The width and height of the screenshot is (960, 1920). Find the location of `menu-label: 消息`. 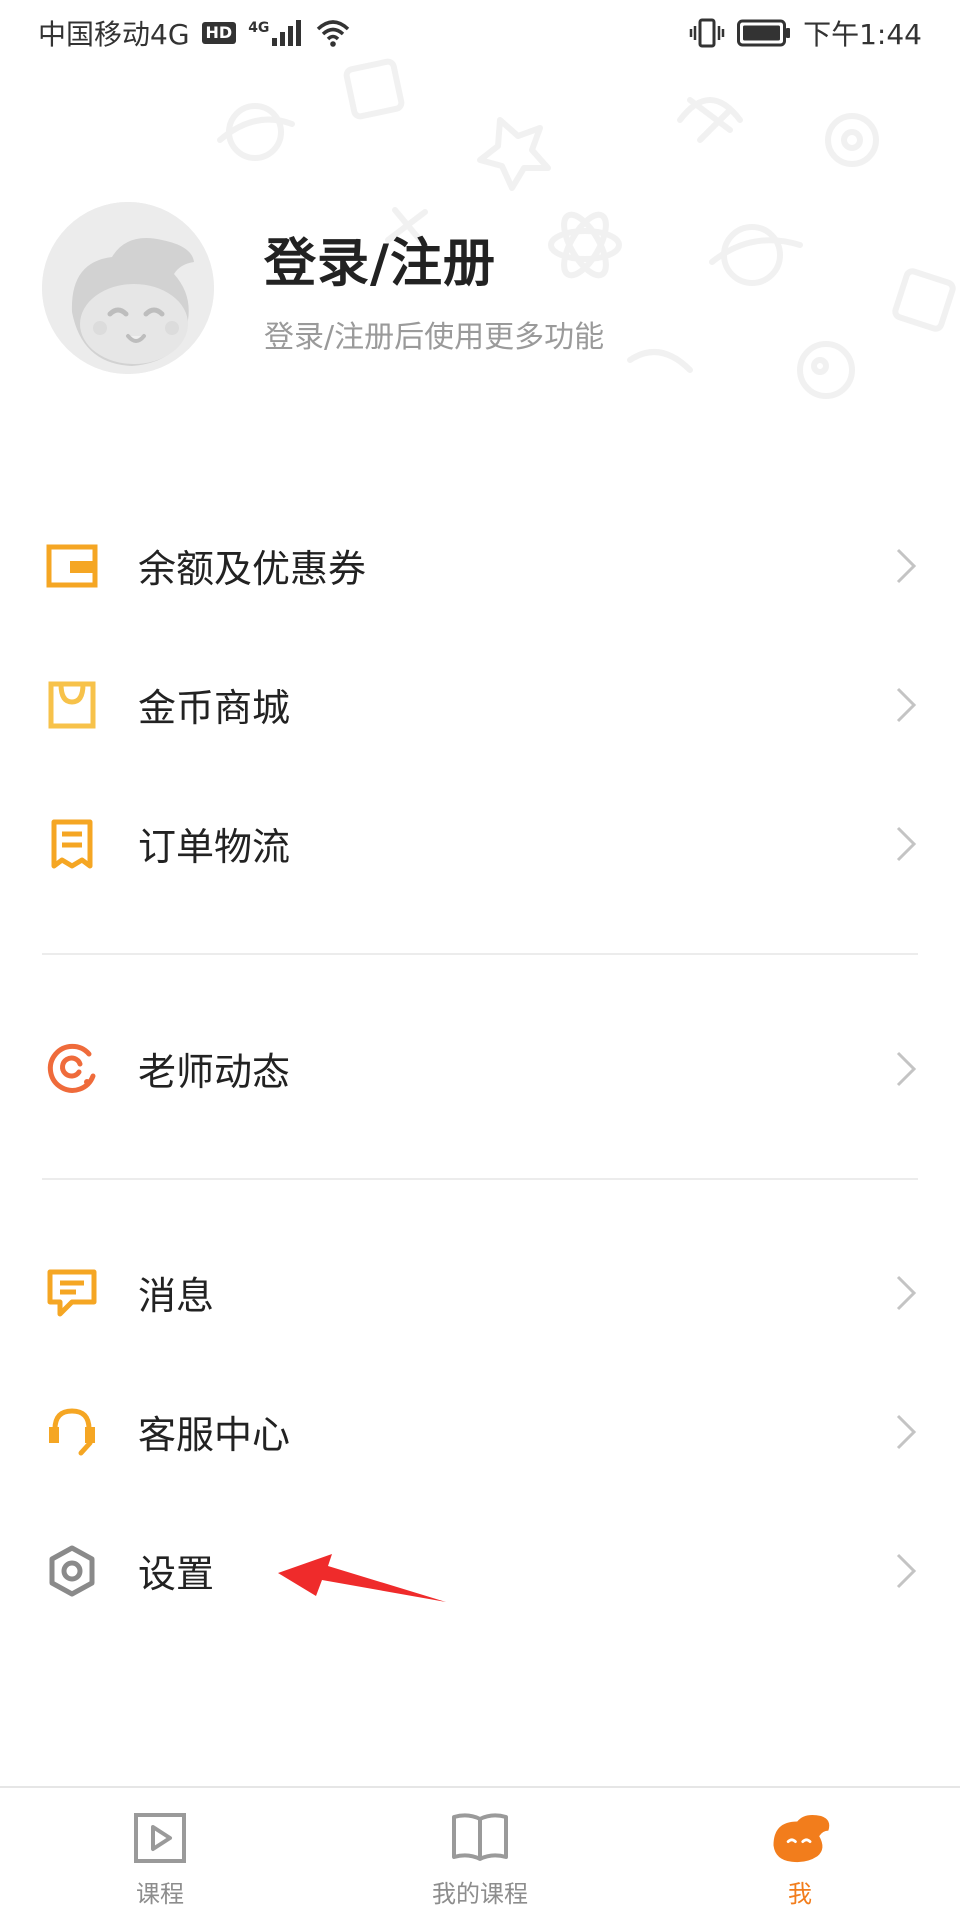

menu-label: 消息 is located at coordinates (176, 1296).